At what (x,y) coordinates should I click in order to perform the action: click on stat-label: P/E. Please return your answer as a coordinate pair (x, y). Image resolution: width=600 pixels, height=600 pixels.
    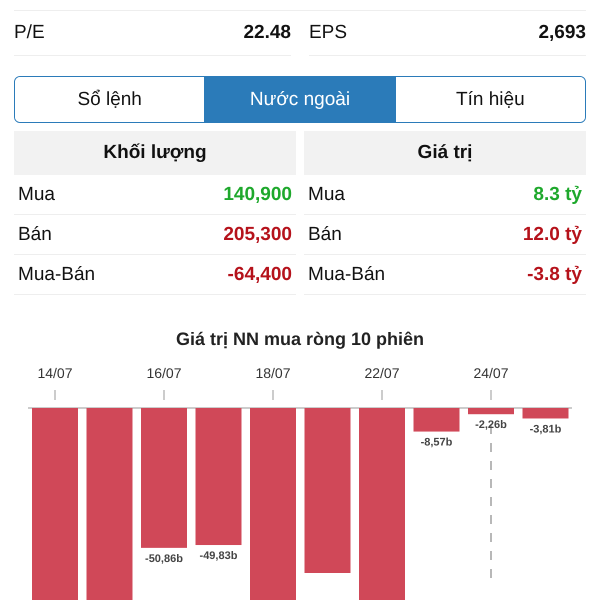
    Looking at the image, I should click on (29, 33).